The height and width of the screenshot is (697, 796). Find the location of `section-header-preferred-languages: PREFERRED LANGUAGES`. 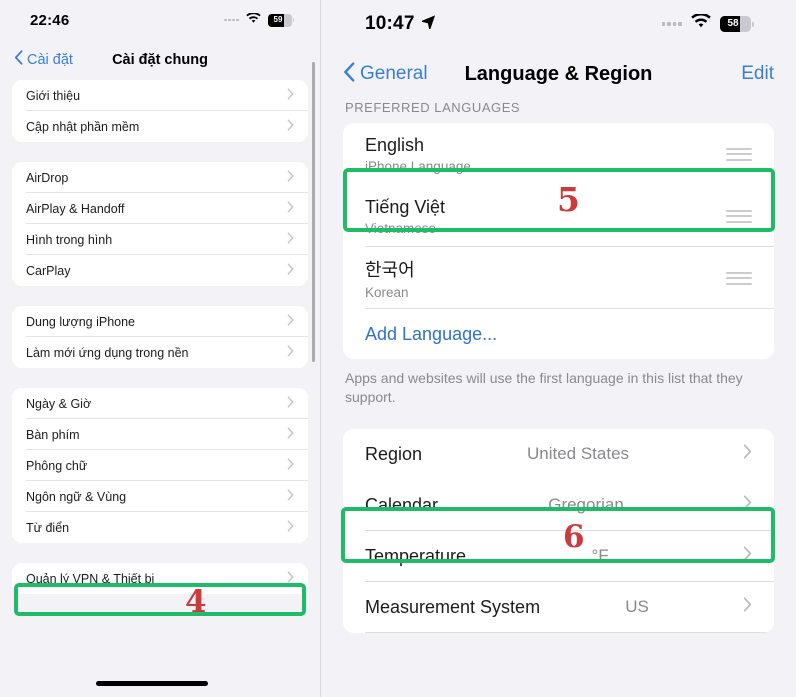

section-header-preferred-languages: PREFERRED LANGUAGES is located at coordinates (433, 107).